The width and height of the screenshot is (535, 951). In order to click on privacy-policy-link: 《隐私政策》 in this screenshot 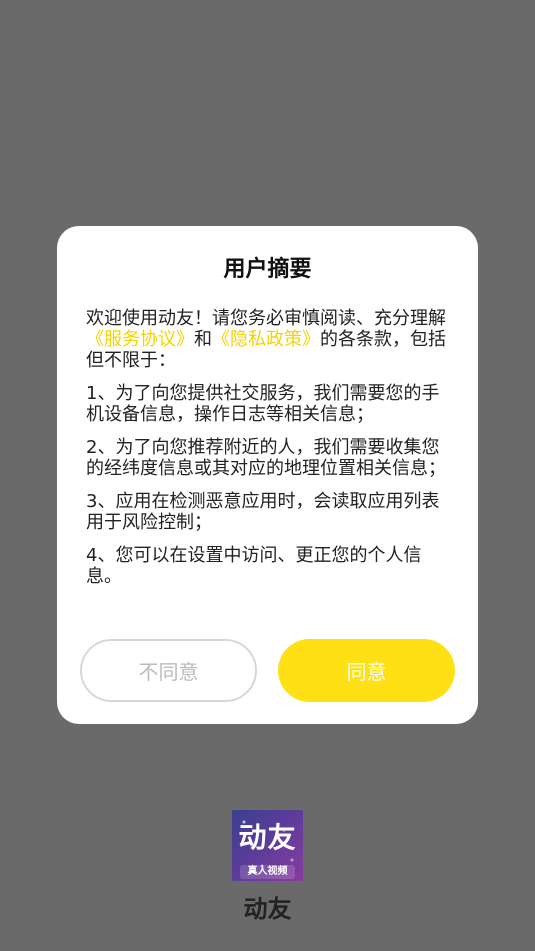, I will do `click(266, 339)`.